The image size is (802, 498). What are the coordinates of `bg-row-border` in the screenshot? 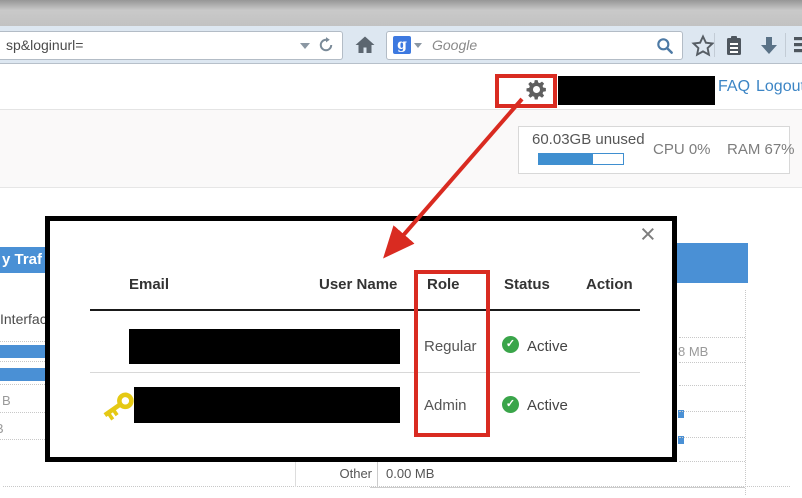 It's located at (557, 487).